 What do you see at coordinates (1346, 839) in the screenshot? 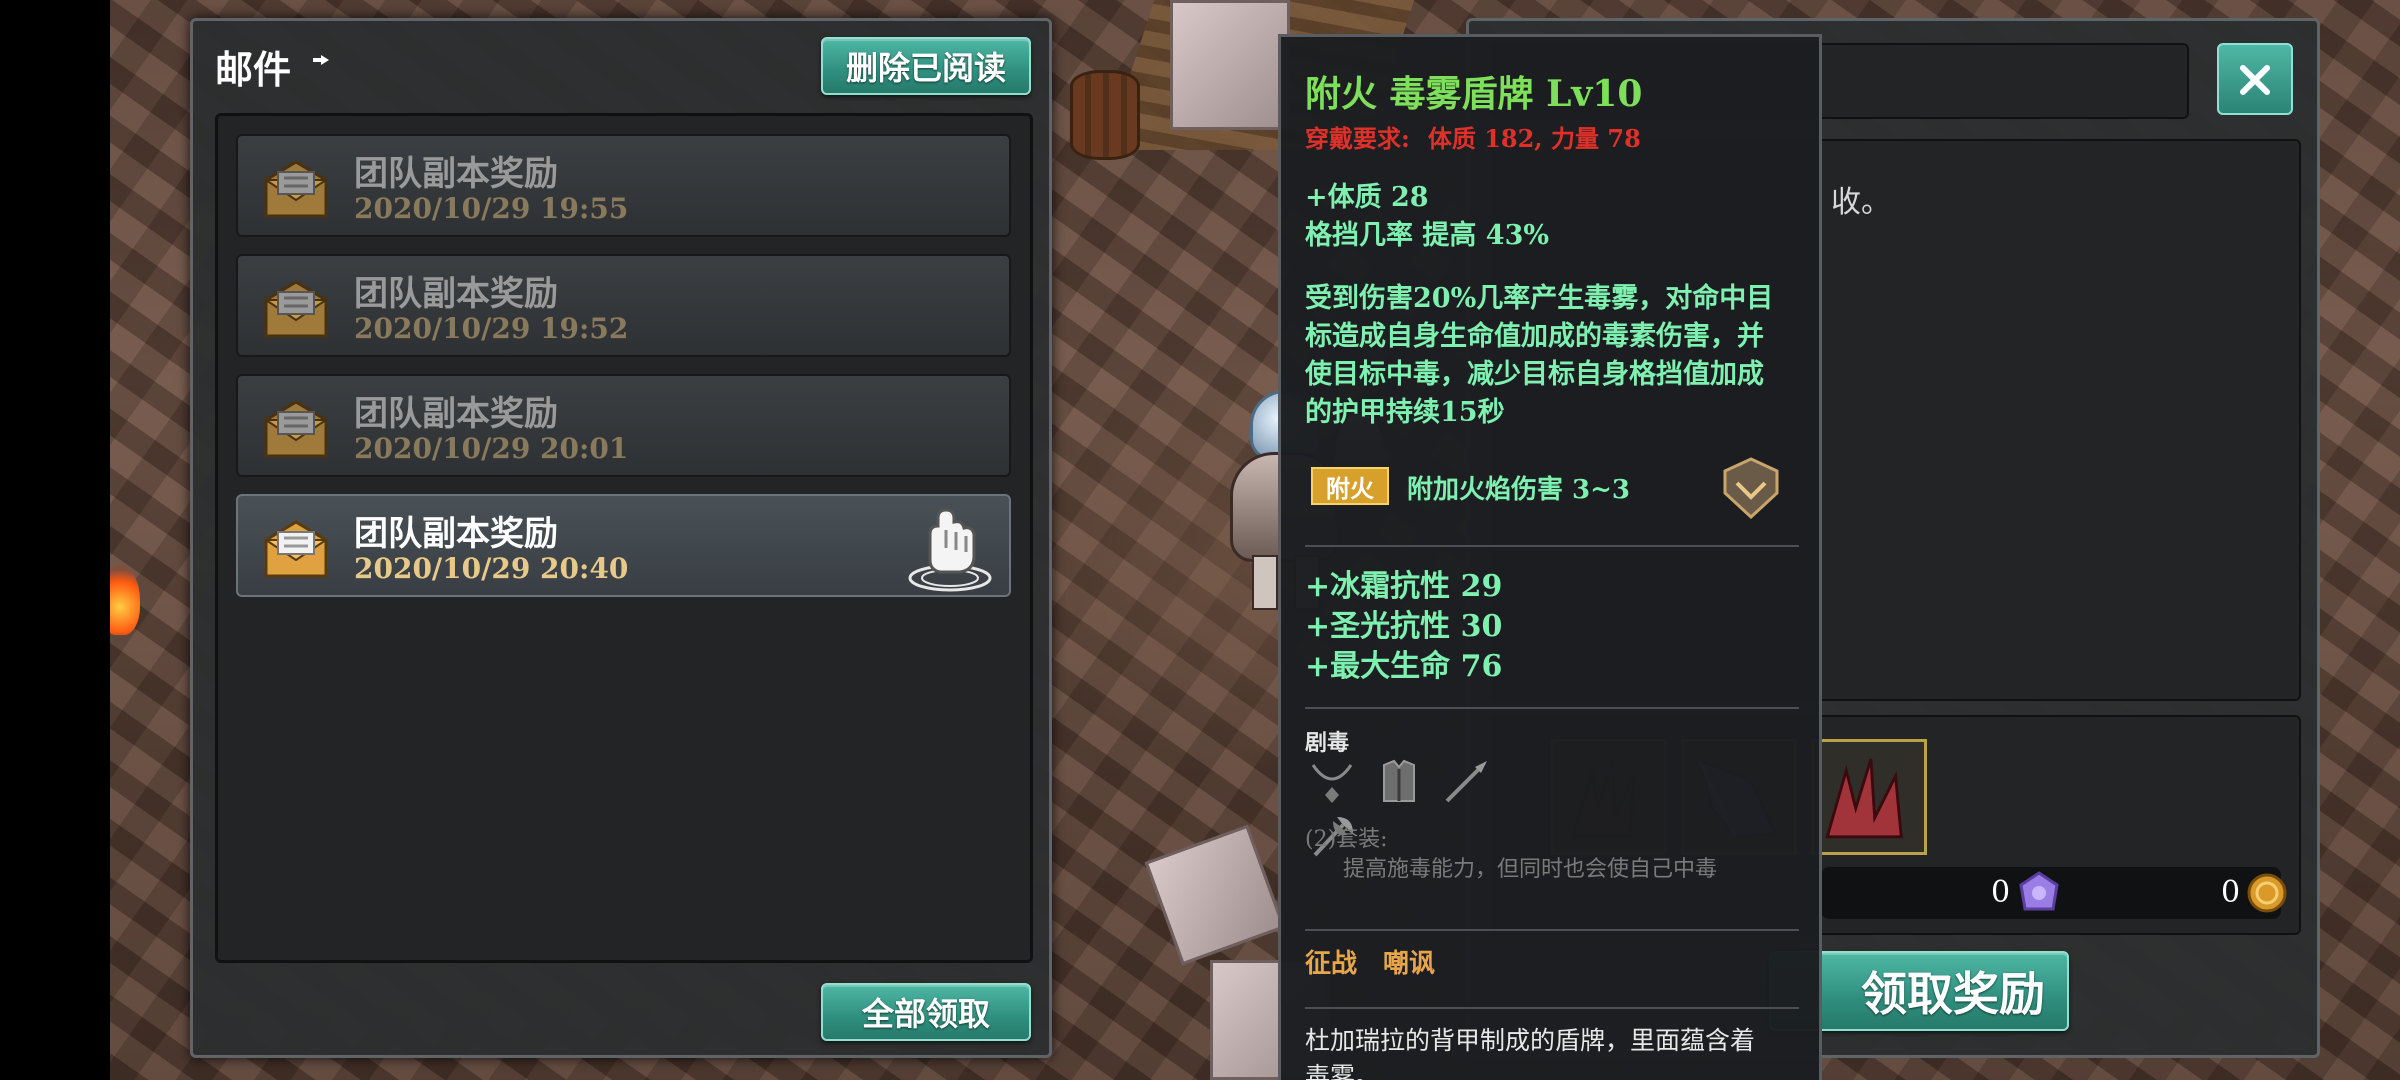
I see `set-bonus-label: (2)套装:` at bounding box center [1346, 839].